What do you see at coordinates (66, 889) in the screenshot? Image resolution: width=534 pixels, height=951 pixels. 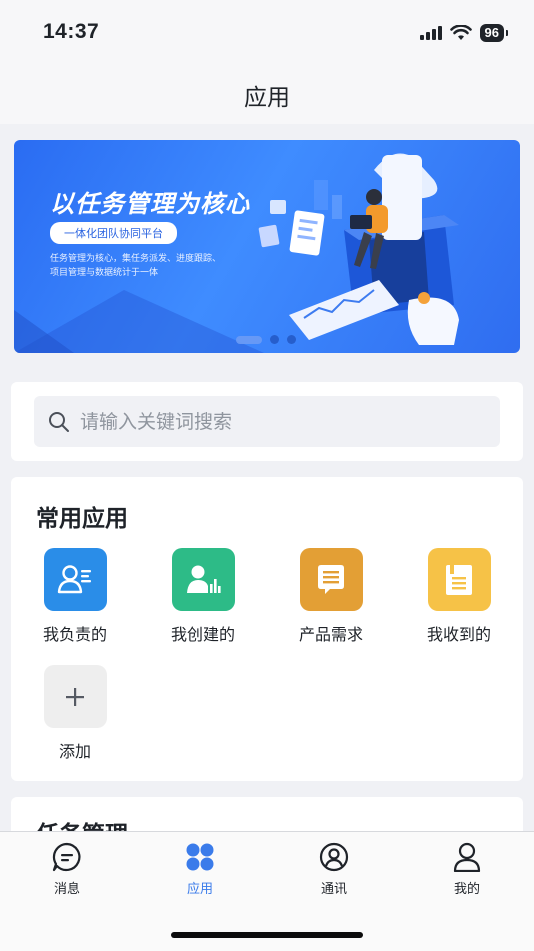 I see `tab-label: 消息` at bounding box center [66, 889].